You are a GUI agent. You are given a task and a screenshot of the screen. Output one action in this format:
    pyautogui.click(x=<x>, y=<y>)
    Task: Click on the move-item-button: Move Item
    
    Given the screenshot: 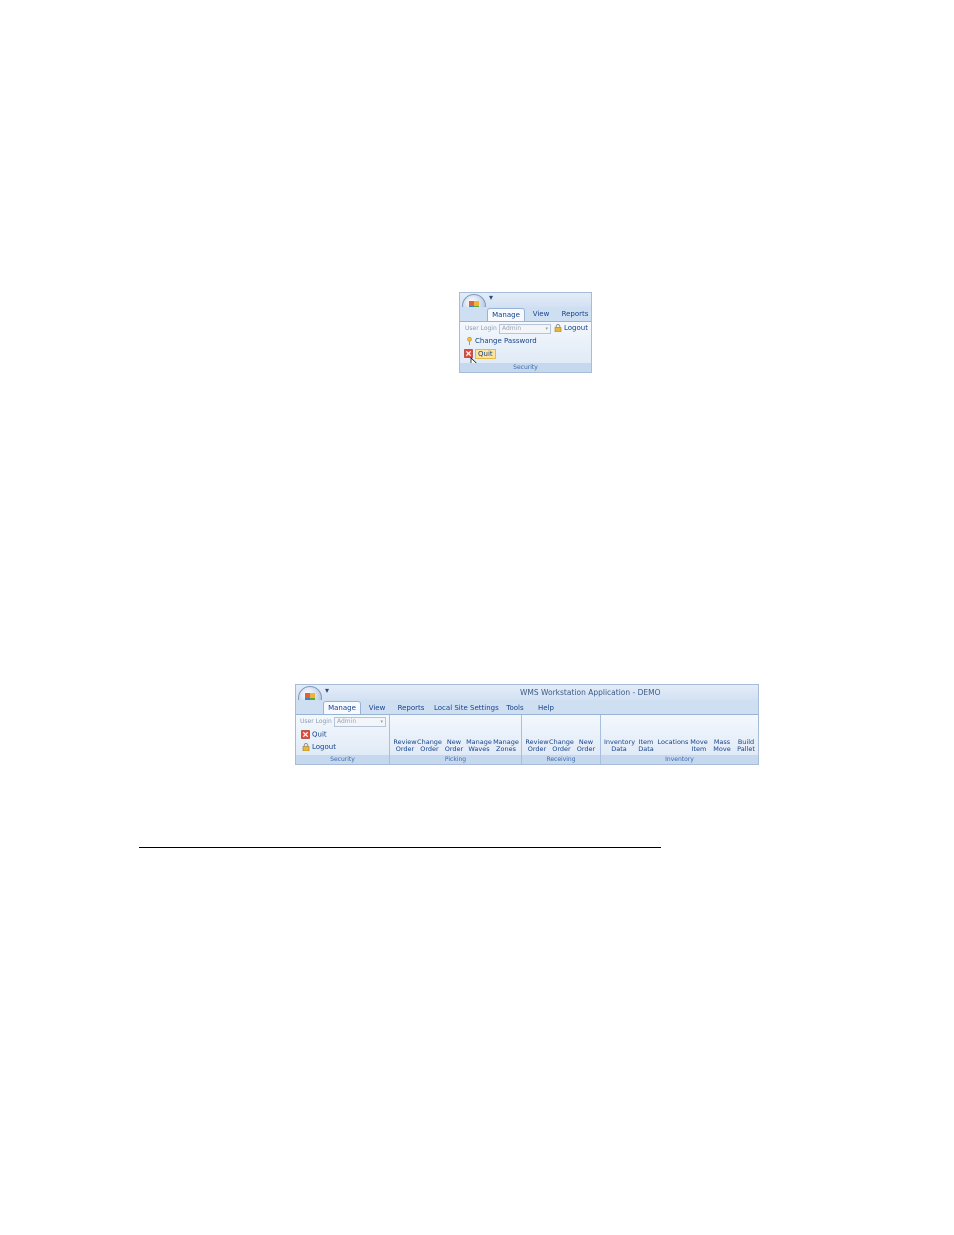 What is the action you would take?
    pyautogui.click(x=699, y=746)
    